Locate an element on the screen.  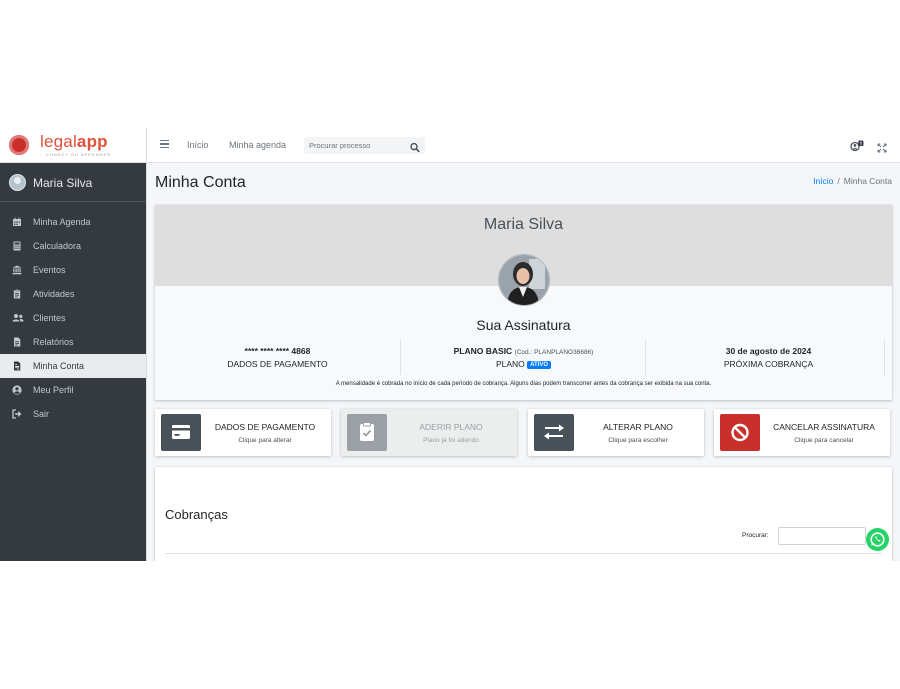
charges-title: Cobranças is located at coordinates (196, 514).